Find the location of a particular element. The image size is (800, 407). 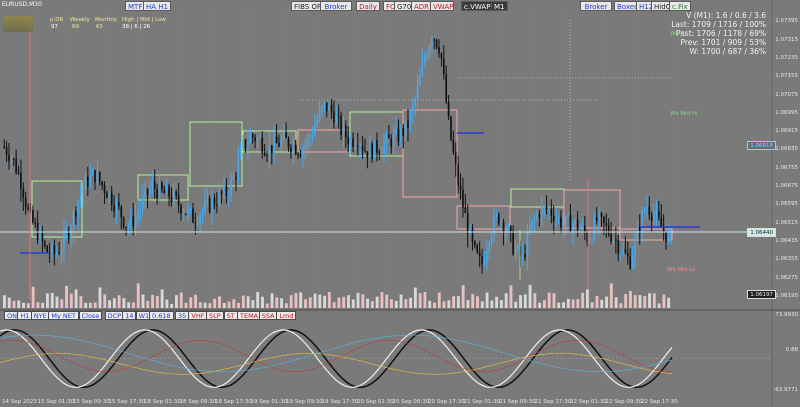

m1-button: M1 is located at coordinates (499, 6).